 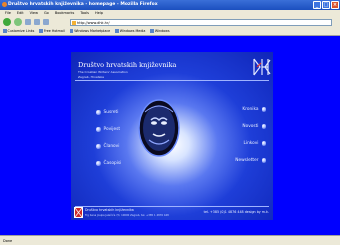 I want to click on nav-novosti: Novosti, so click(x=235, y=126).